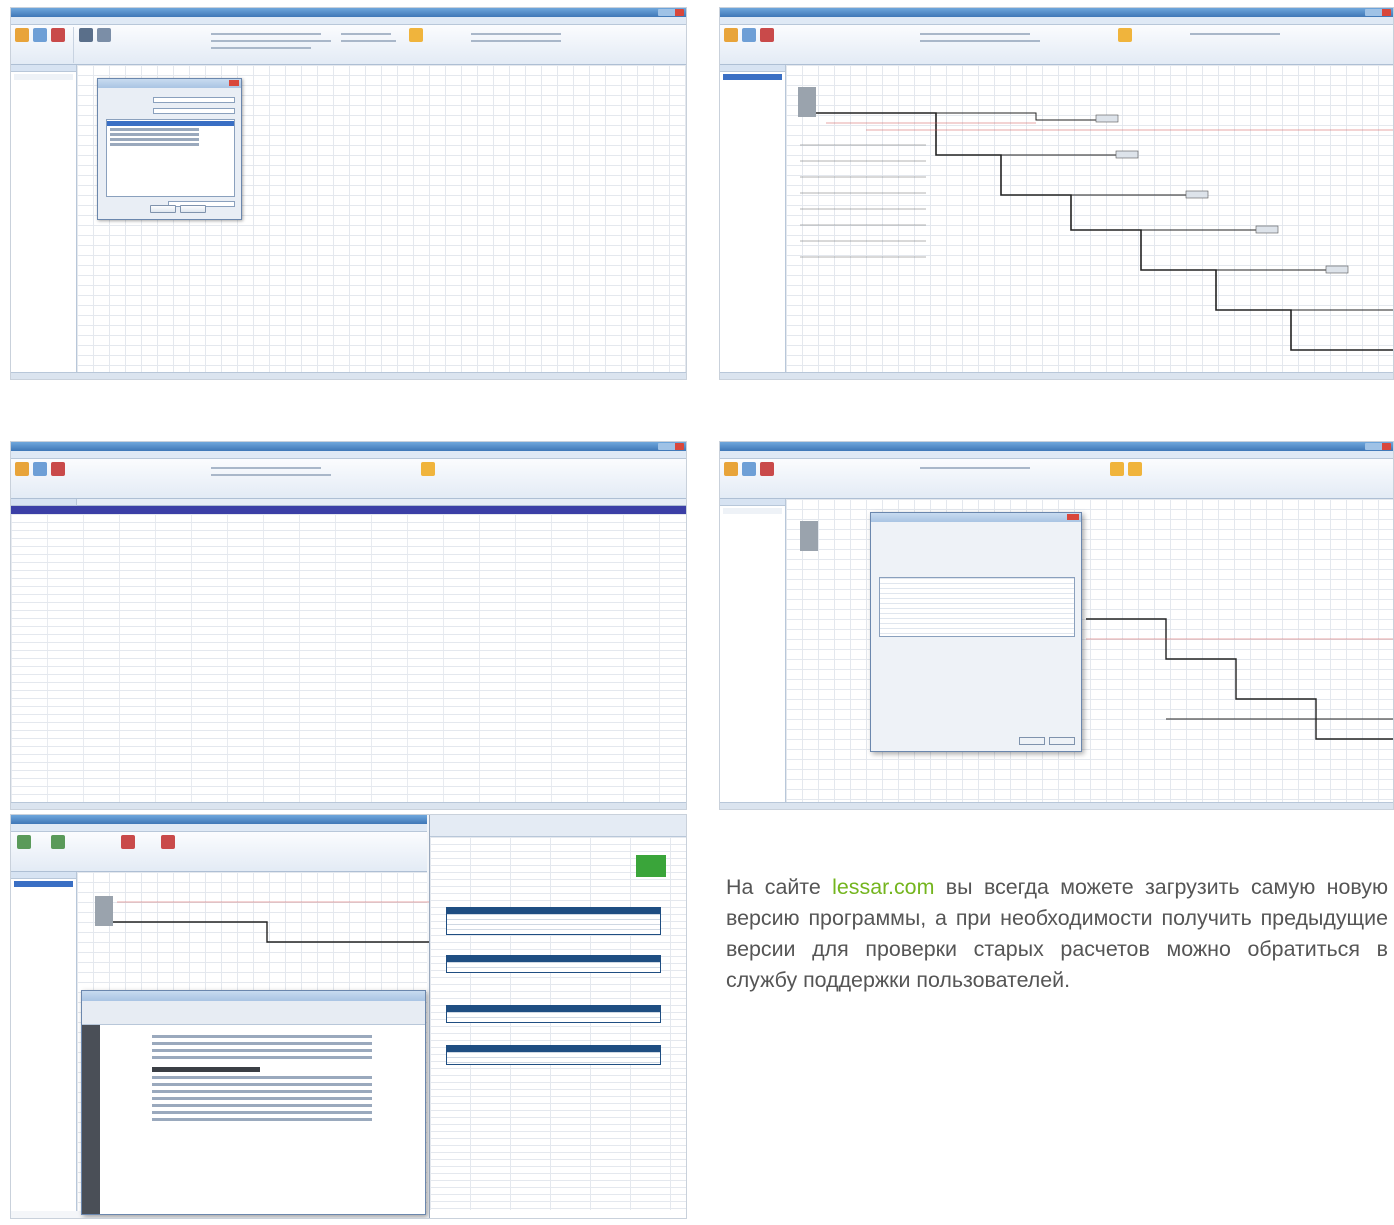 The image size is (1394, 1225). Describe the element at coordinates (558, 1023) in the screenshot. I see `spreadsheet-grid` at that location.